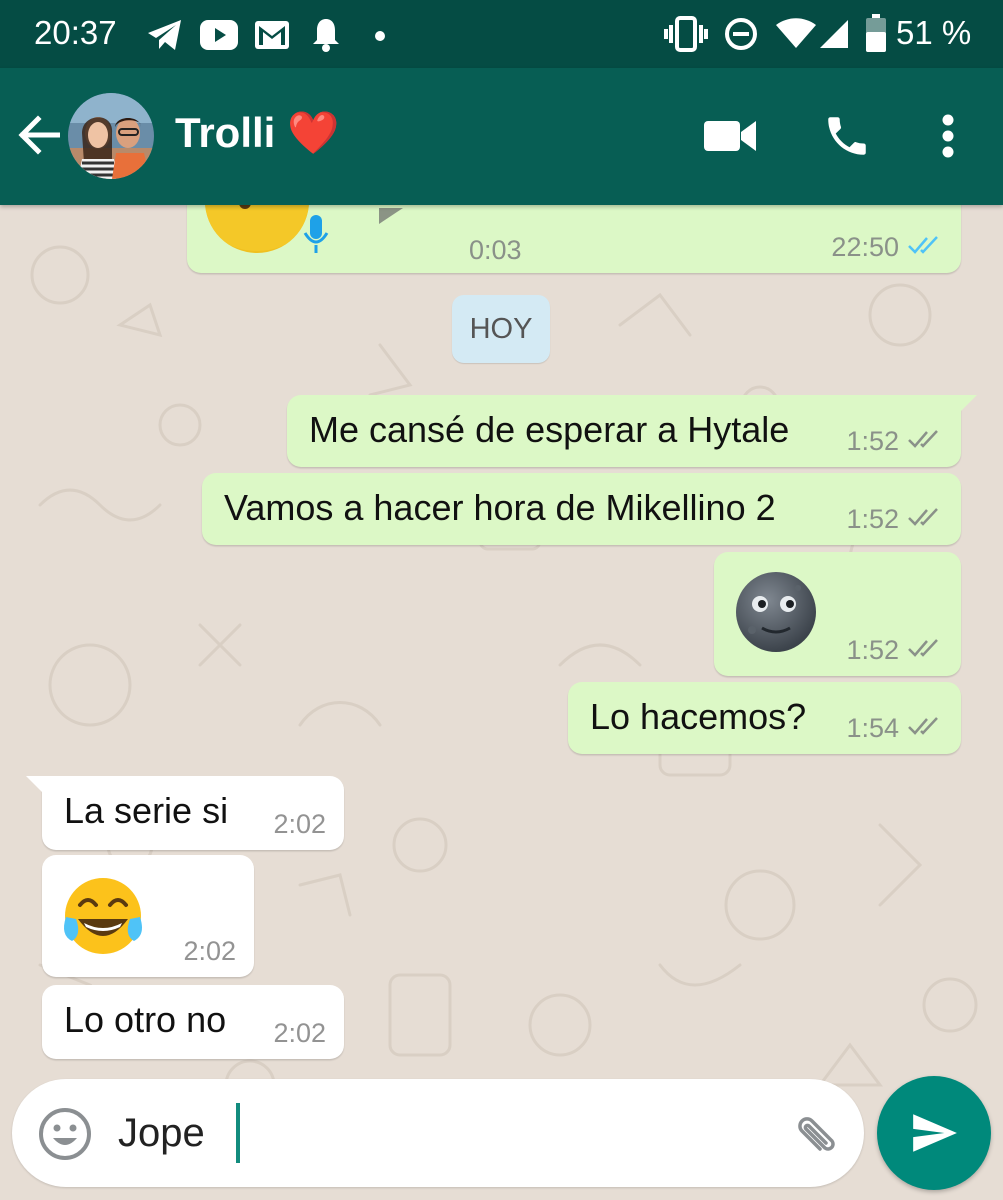 This screenshot has height=1200, width=1003. What do you see at coordinates (847, 138) in the screenshot?
I see `phone-icon` at bounding box center [847, 138].